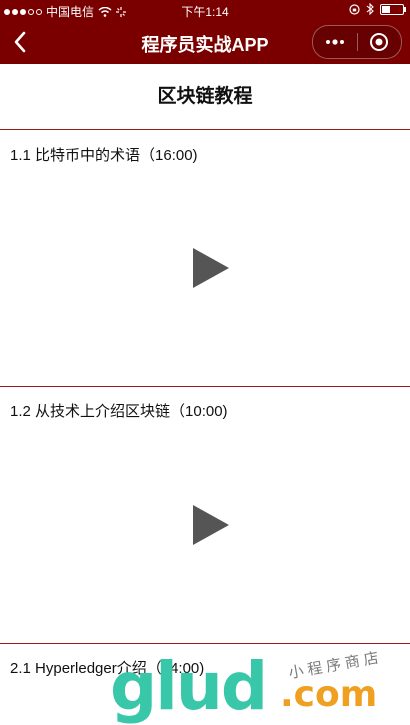 This screenshot has height=725, width=410. I want to click on status-right, so click(377, 9).